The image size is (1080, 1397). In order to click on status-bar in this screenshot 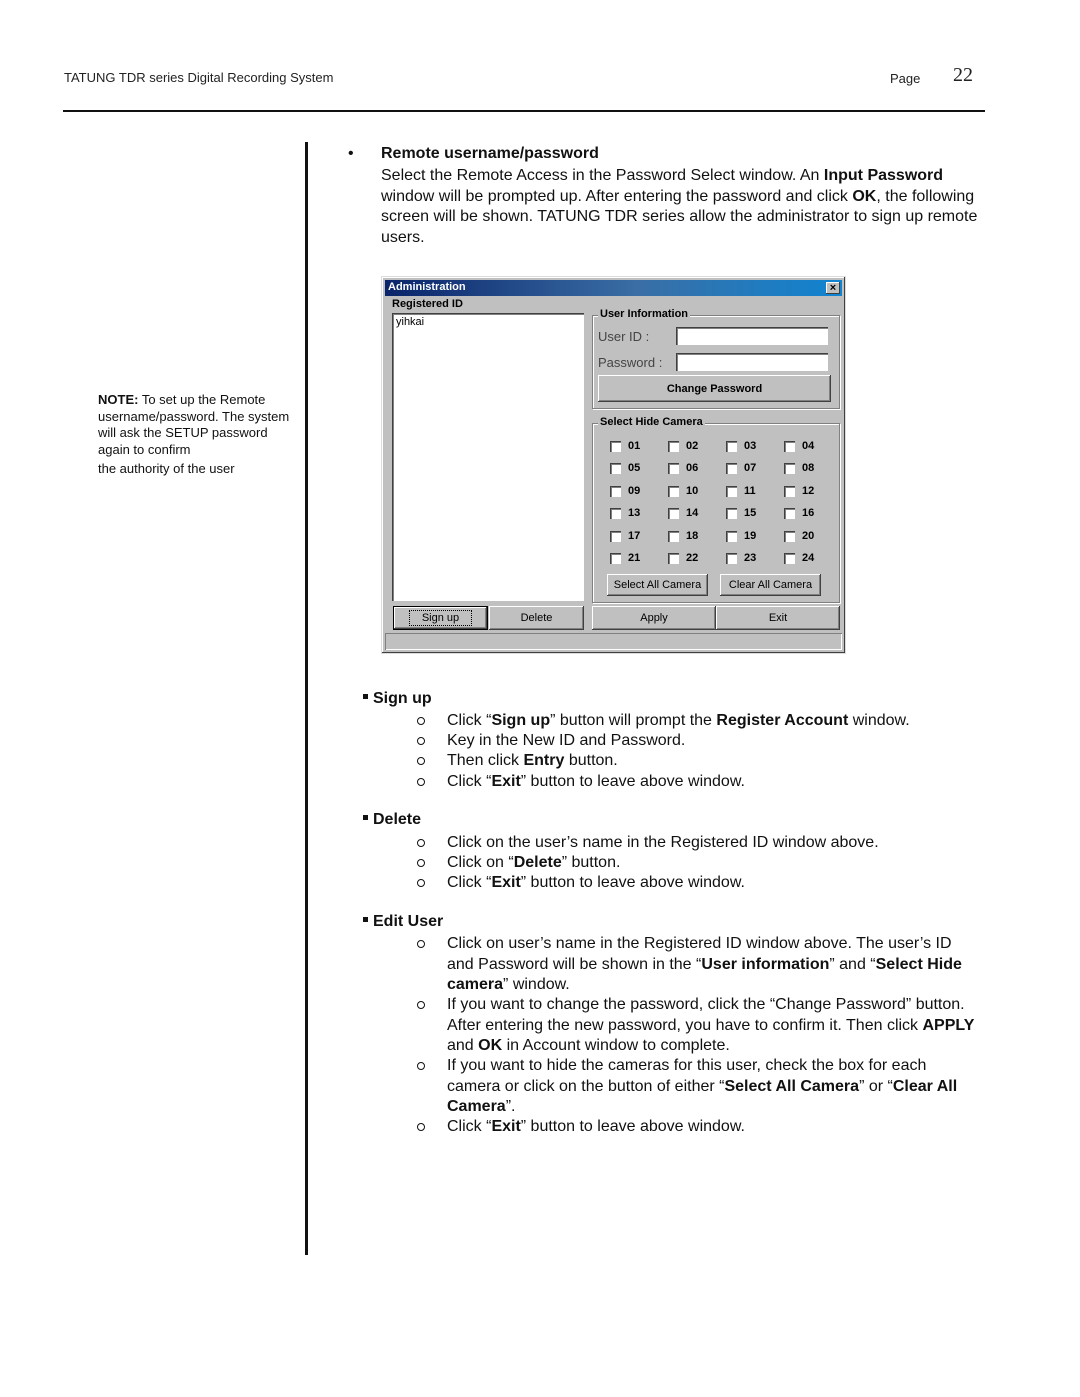, I will do `click(613, 641)`.